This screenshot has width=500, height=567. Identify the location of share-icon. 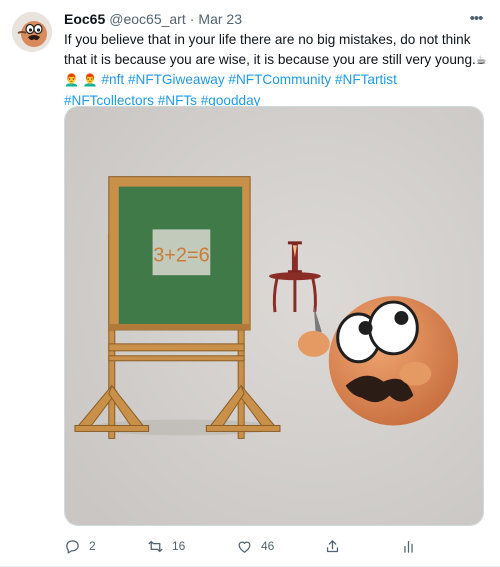
(332, 545).